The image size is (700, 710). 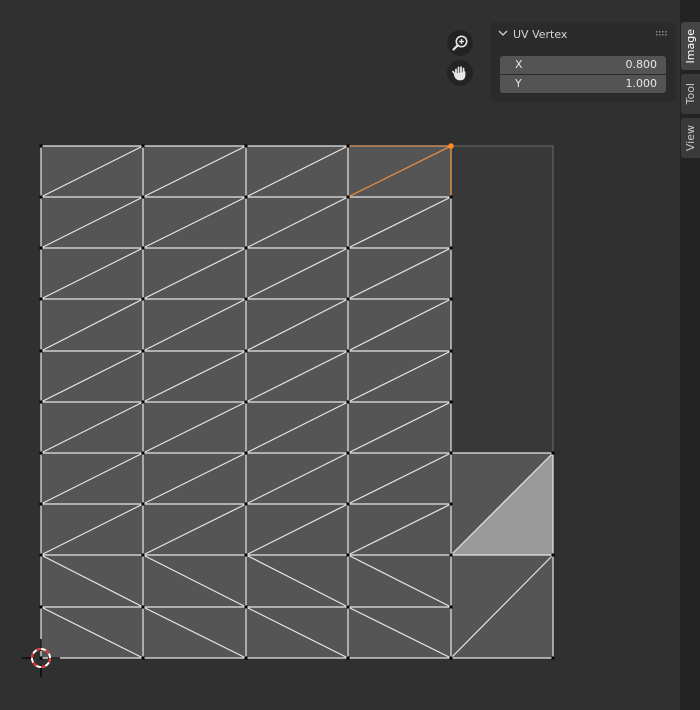 I want to click on y-coordinate-field: Y 1.000, so click(x=583, y=84).